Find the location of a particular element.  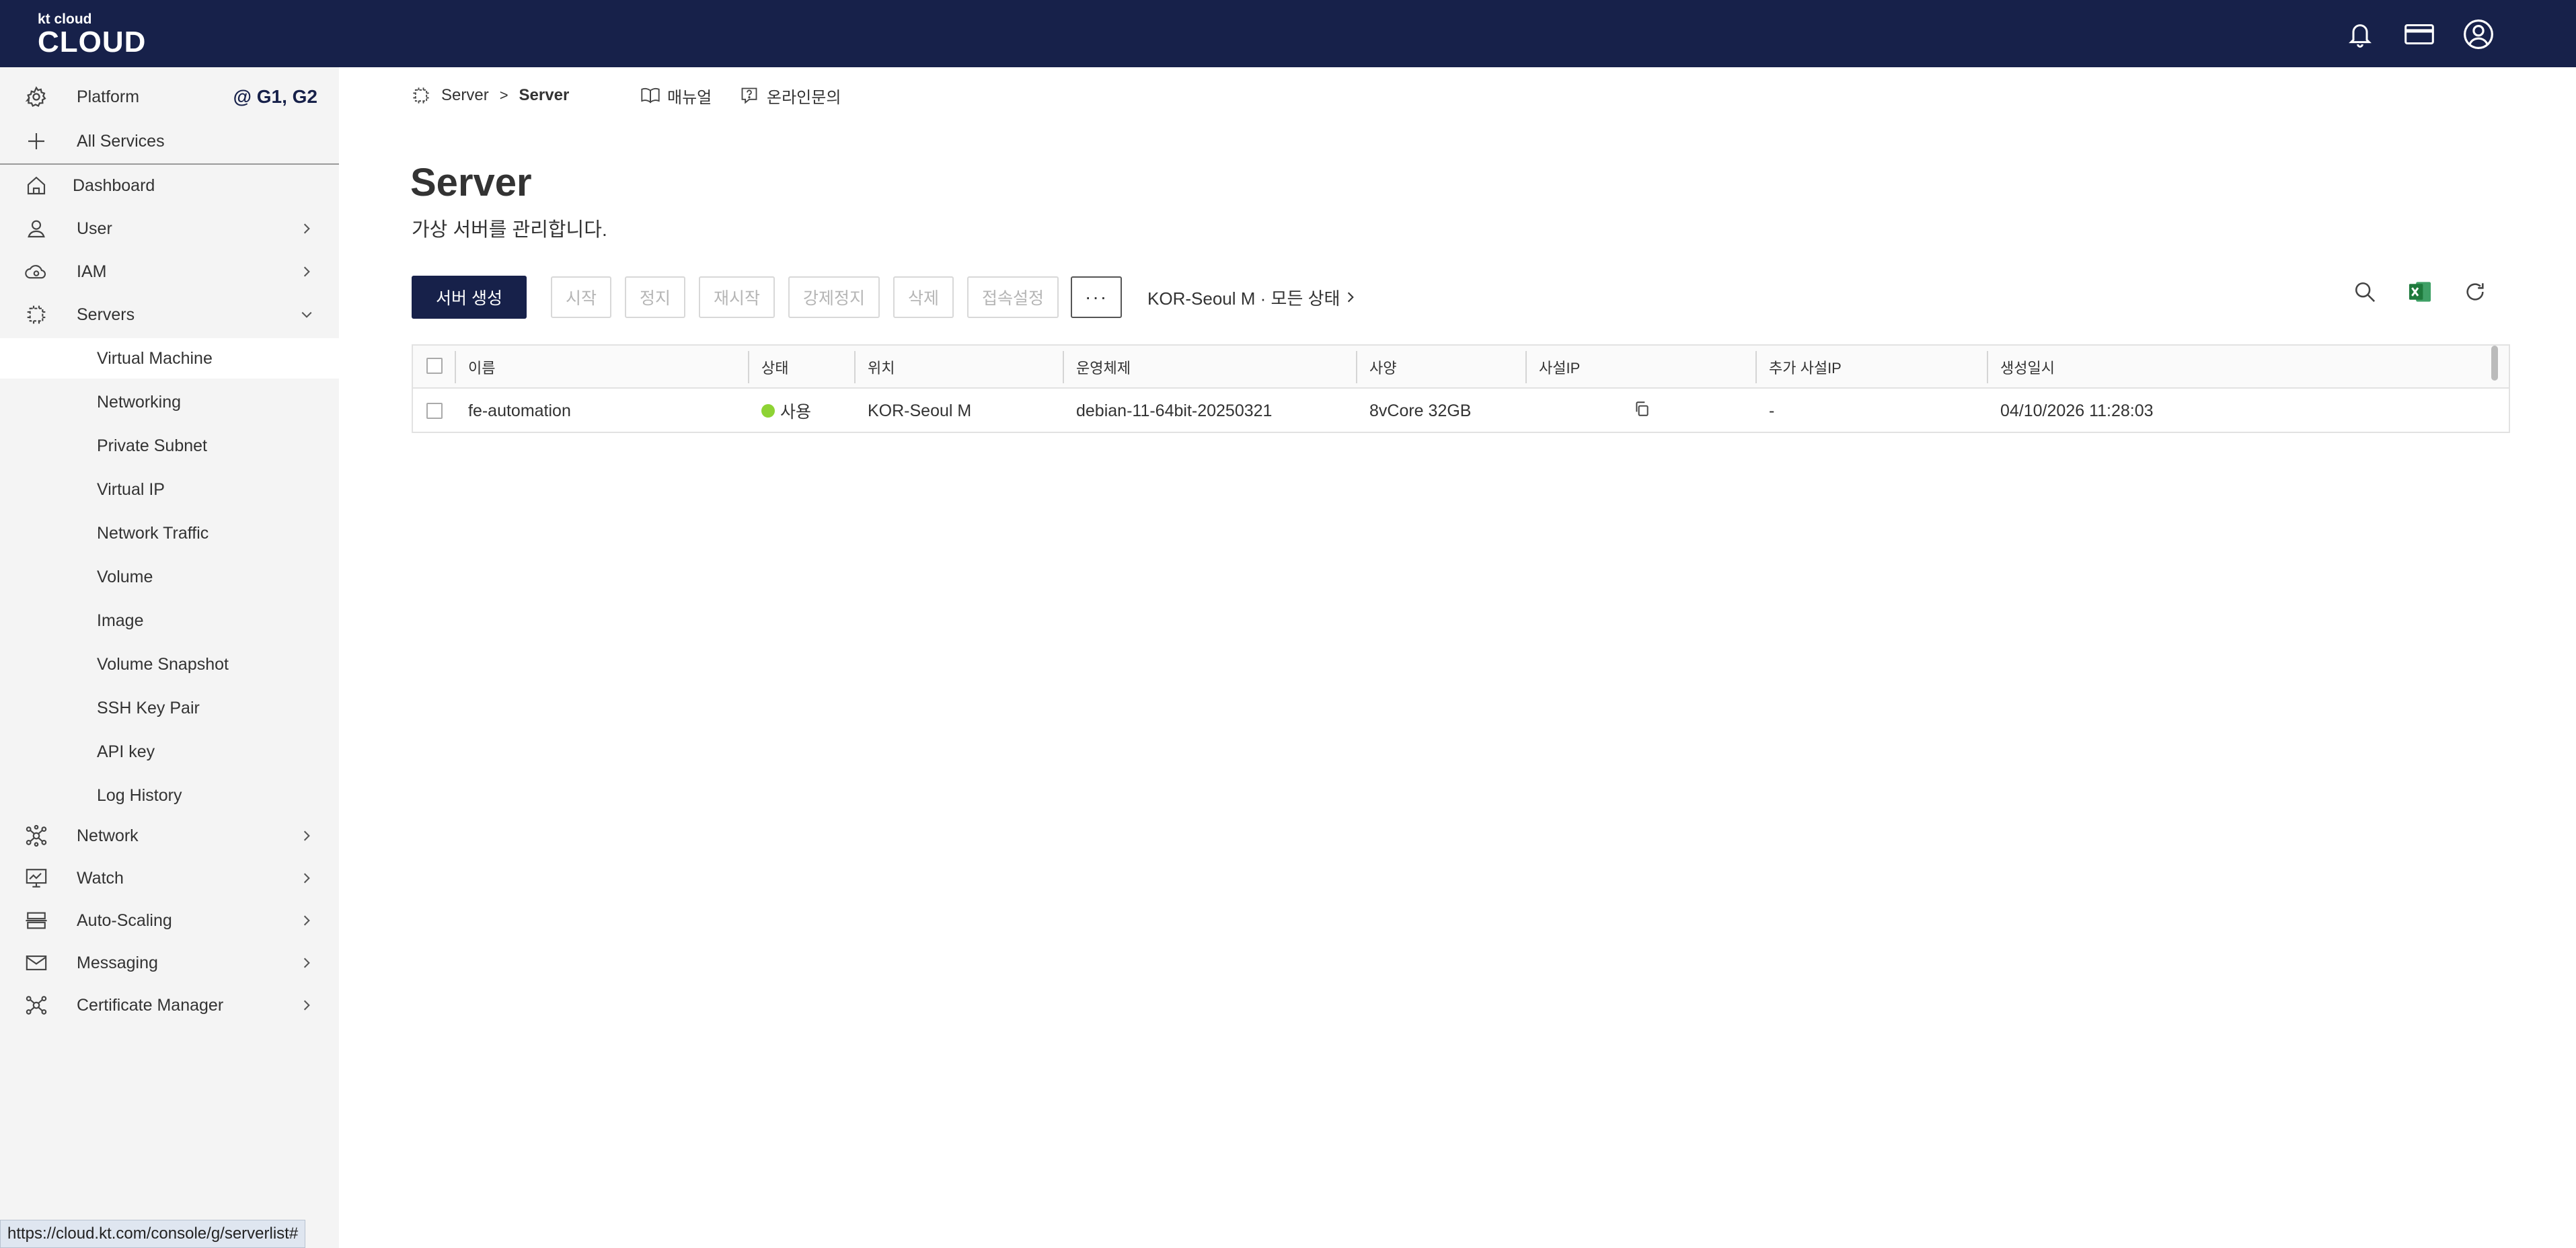

help-icon is located at coordinates (750, 95).